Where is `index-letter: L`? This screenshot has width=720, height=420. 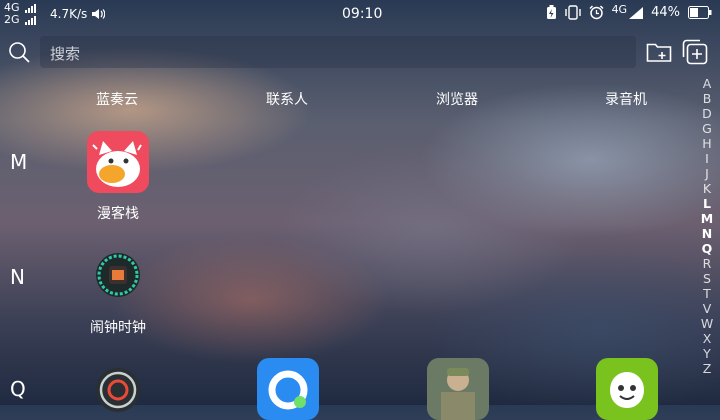
index-letter: L is located at coordinates (707, 203).